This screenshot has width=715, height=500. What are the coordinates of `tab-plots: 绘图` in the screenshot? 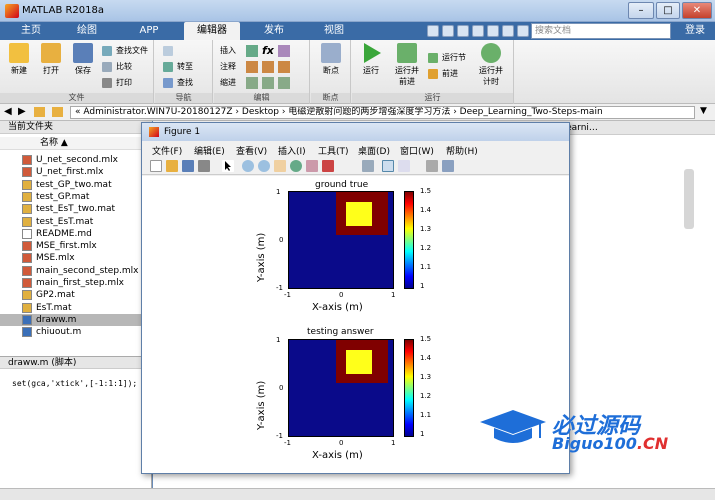 It's located at (87, 31).